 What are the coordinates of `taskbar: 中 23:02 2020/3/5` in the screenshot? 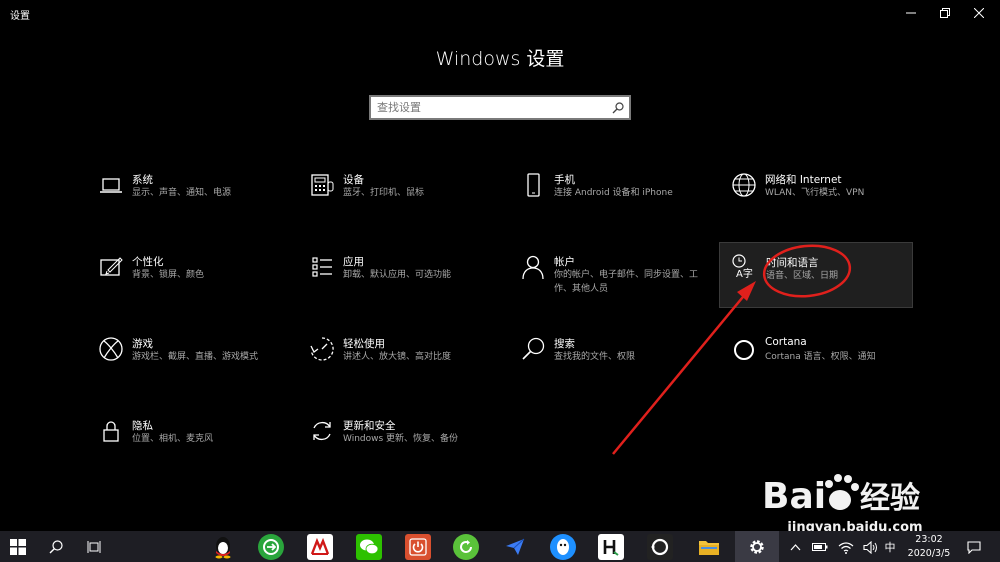 It's located at (500, 546).